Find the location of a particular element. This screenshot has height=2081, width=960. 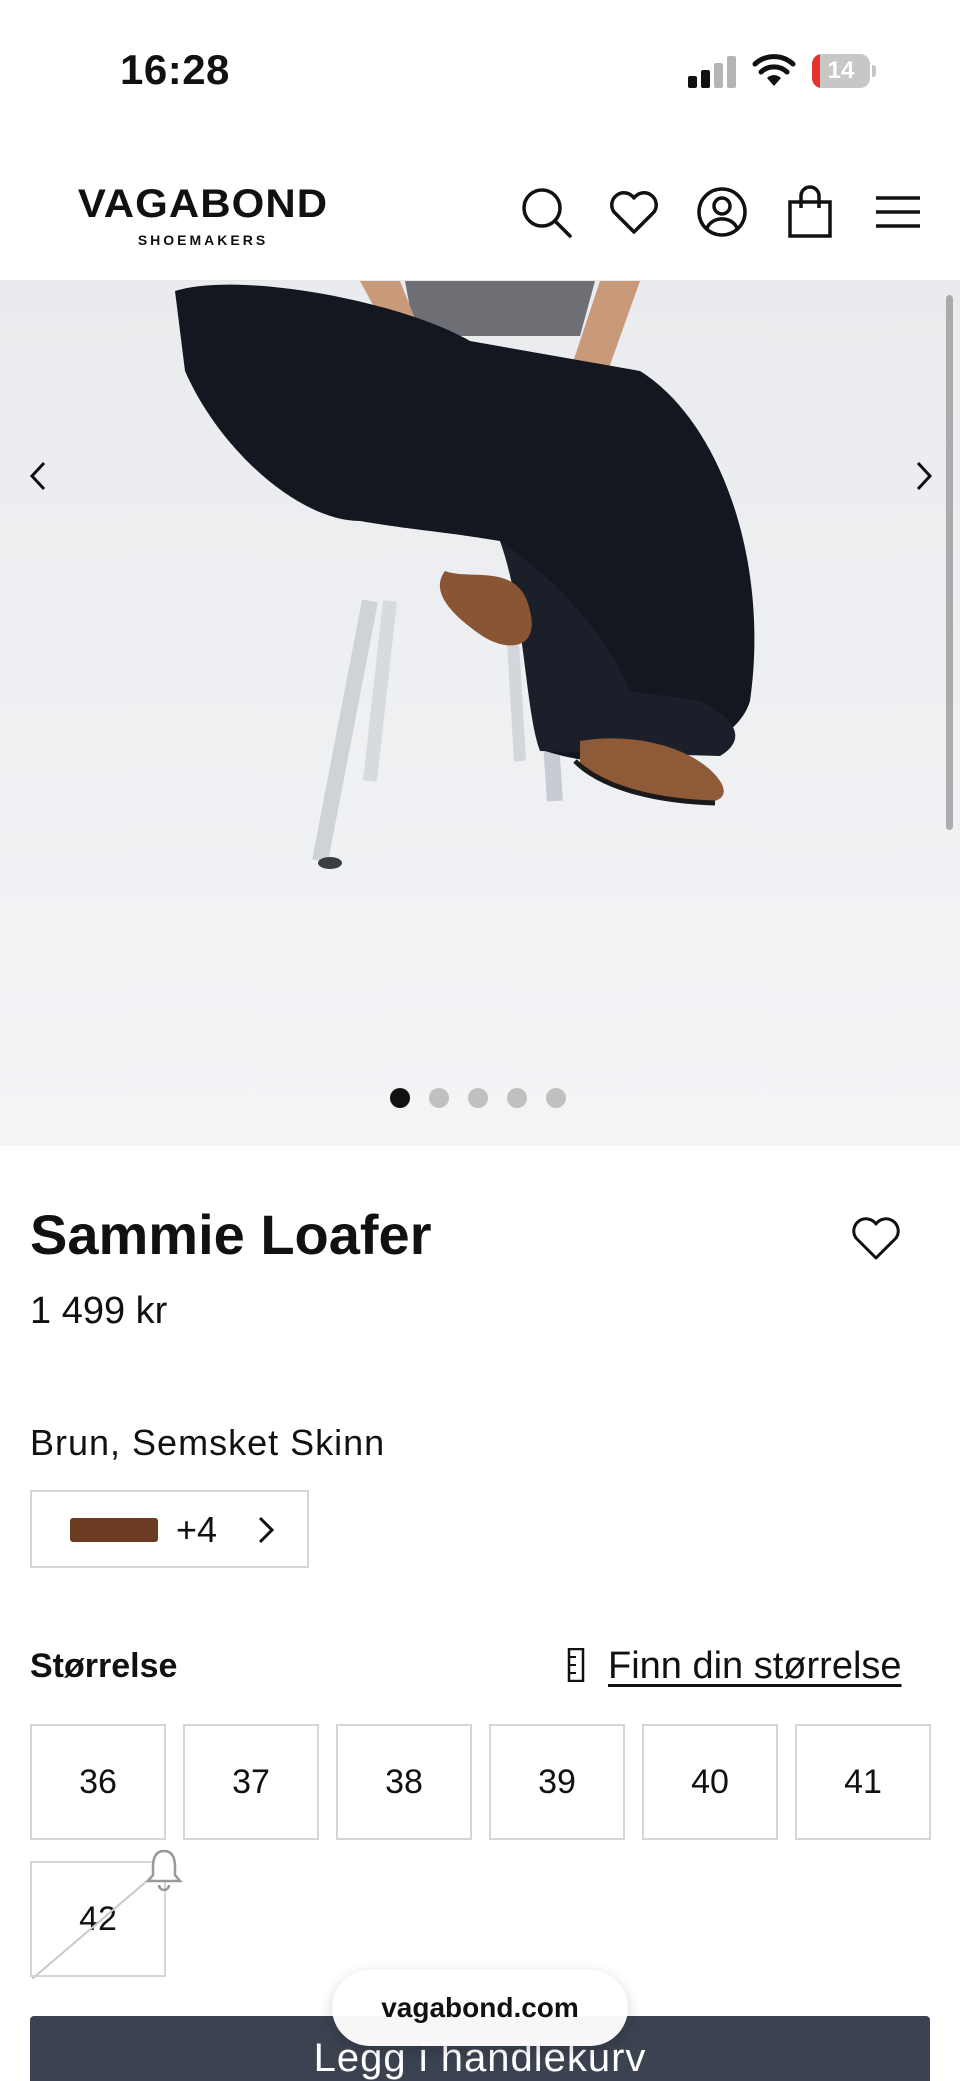

product-price: 1 499 kr is located at coordinates (99, 1311).